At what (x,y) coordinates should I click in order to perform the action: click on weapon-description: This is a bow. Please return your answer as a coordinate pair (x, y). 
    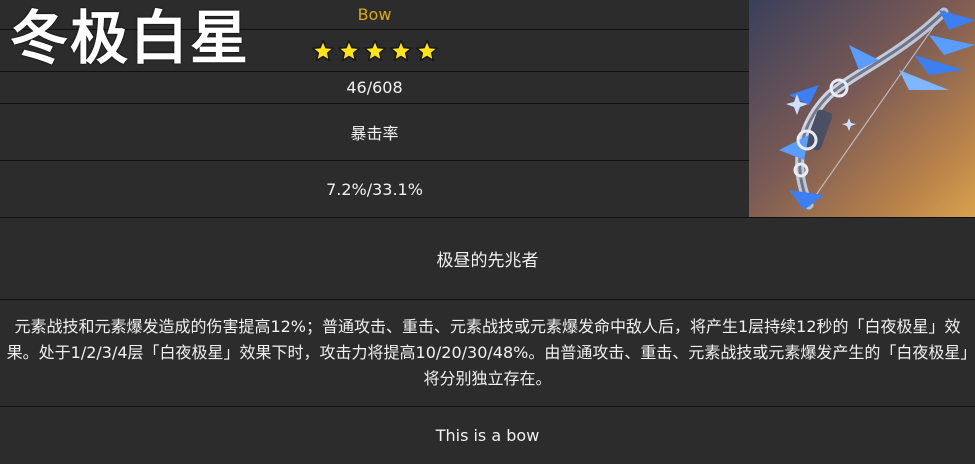
    Looking at the image, I should click on (487, 435).